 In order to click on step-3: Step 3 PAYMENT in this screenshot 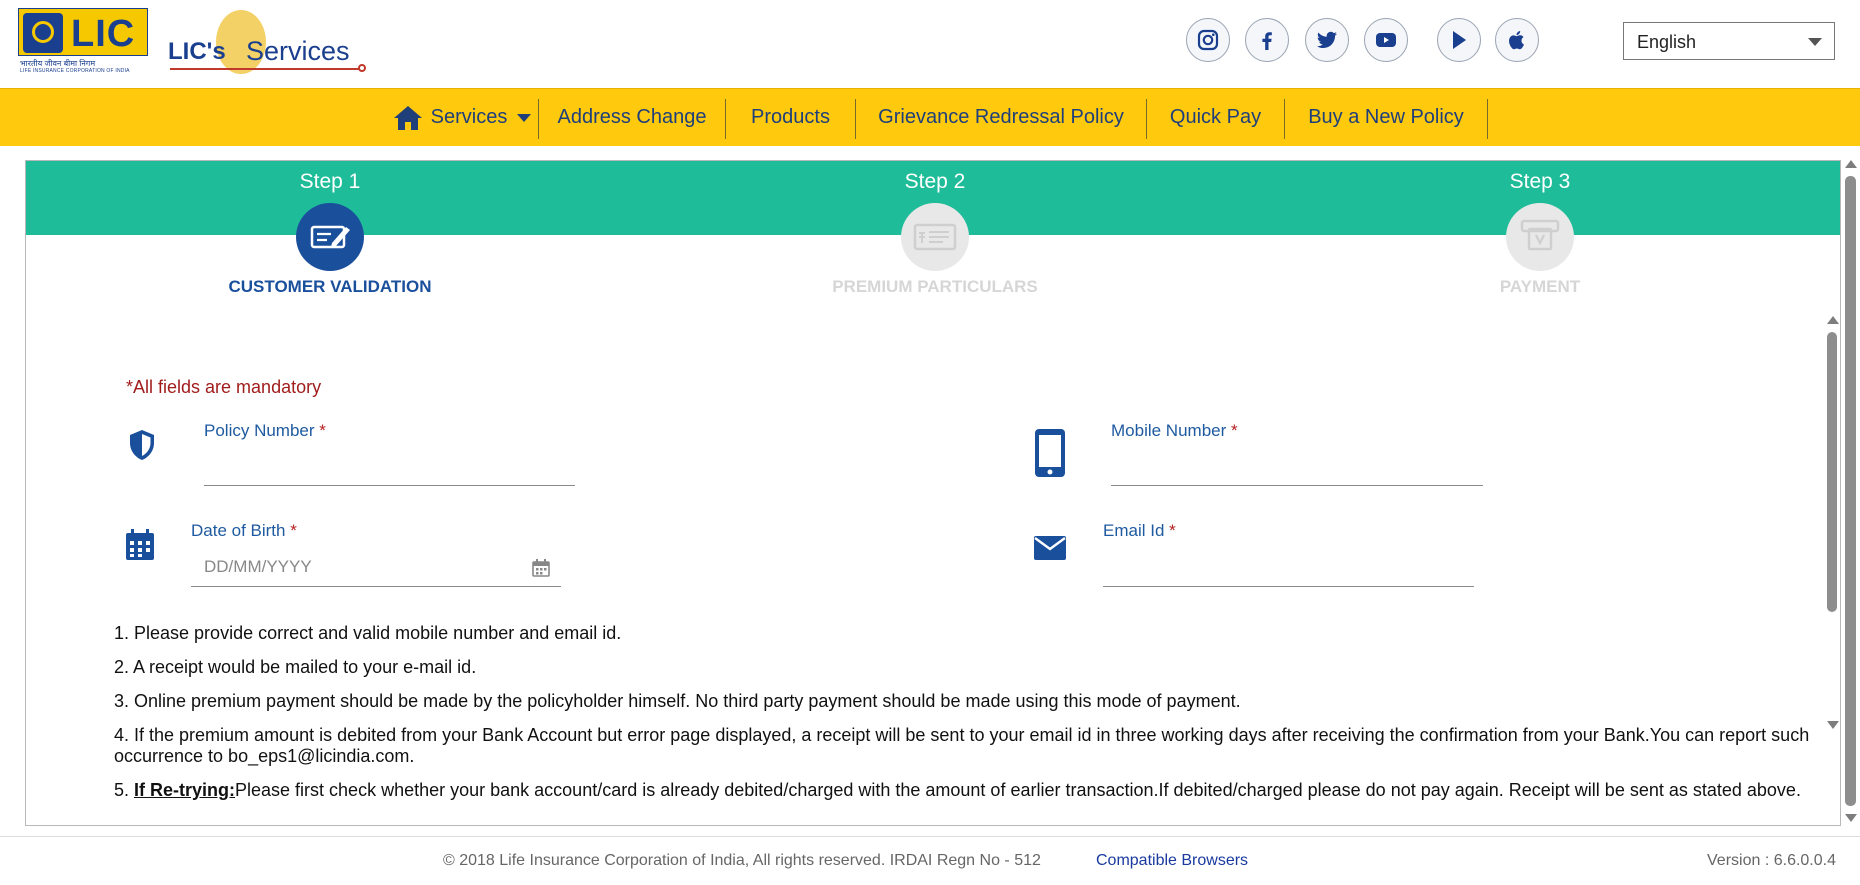, I will do `click(1540, 228)`.